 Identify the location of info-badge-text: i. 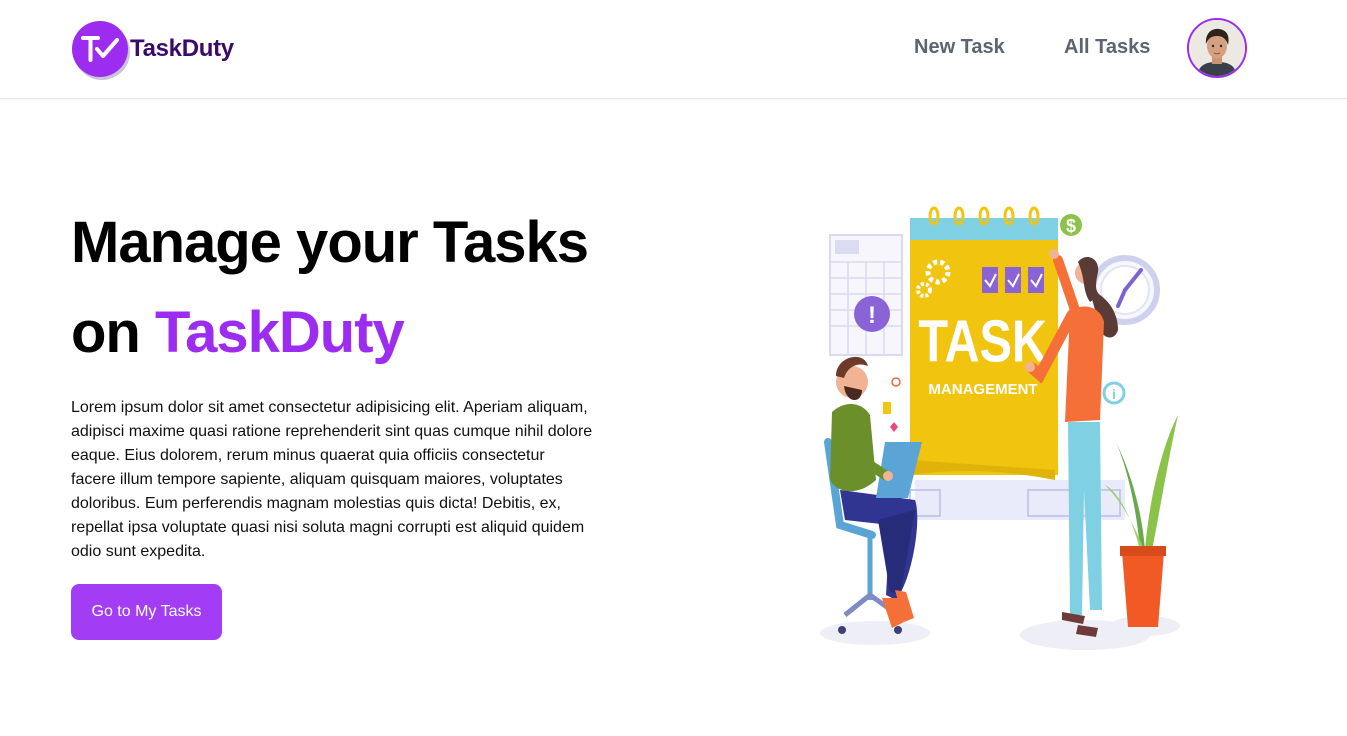
(1114, 394).